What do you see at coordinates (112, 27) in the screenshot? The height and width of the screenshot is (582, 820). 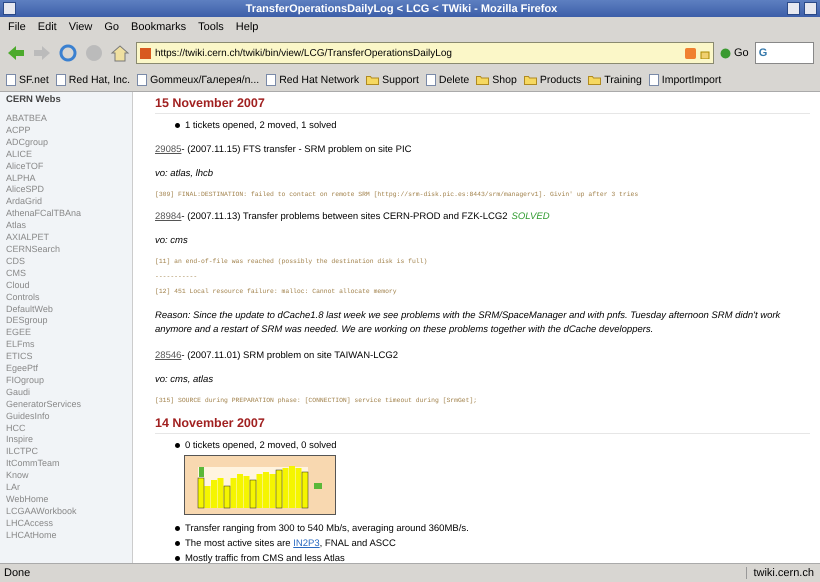 I see `menu-item: Go` at bounding box center [112, 27].